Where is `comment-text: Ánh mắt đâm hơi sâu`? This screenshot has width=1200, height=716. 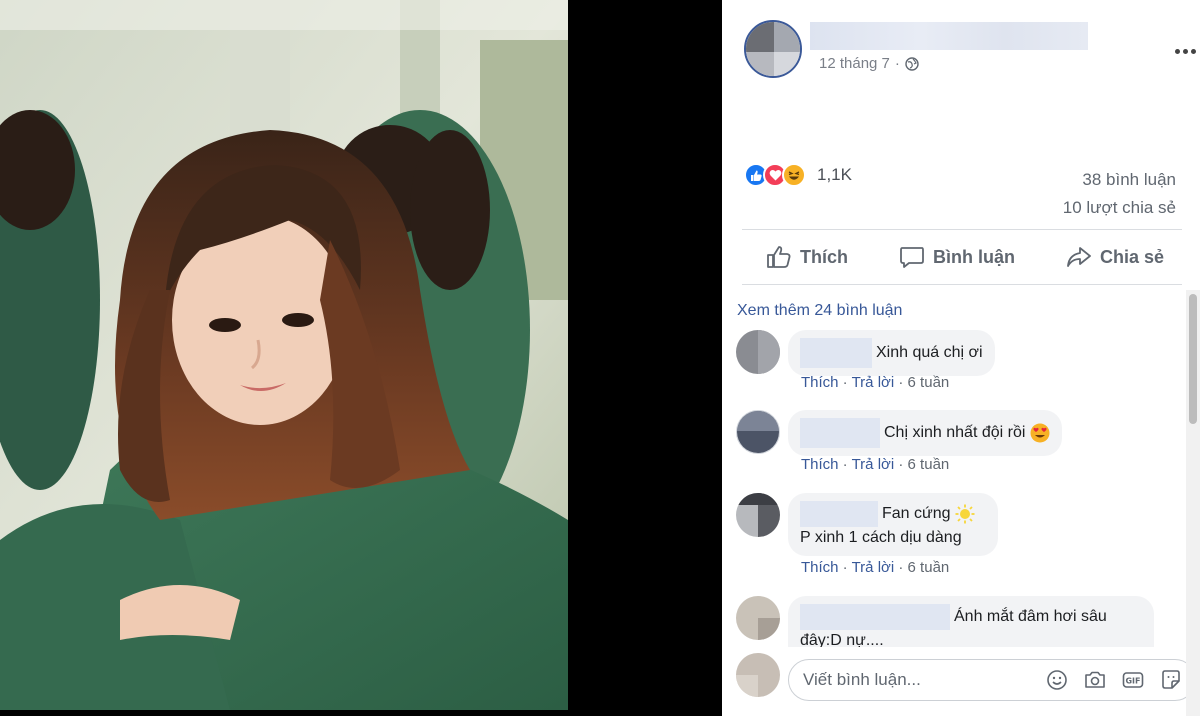
comment-text: Ánh mắt đâm hơi sâu is located at coordinates (1030, 617).